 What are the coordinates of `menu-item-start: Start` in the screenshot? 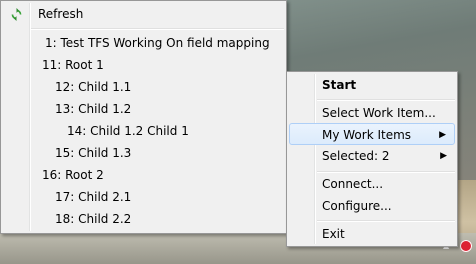 It's located at (372, 85).